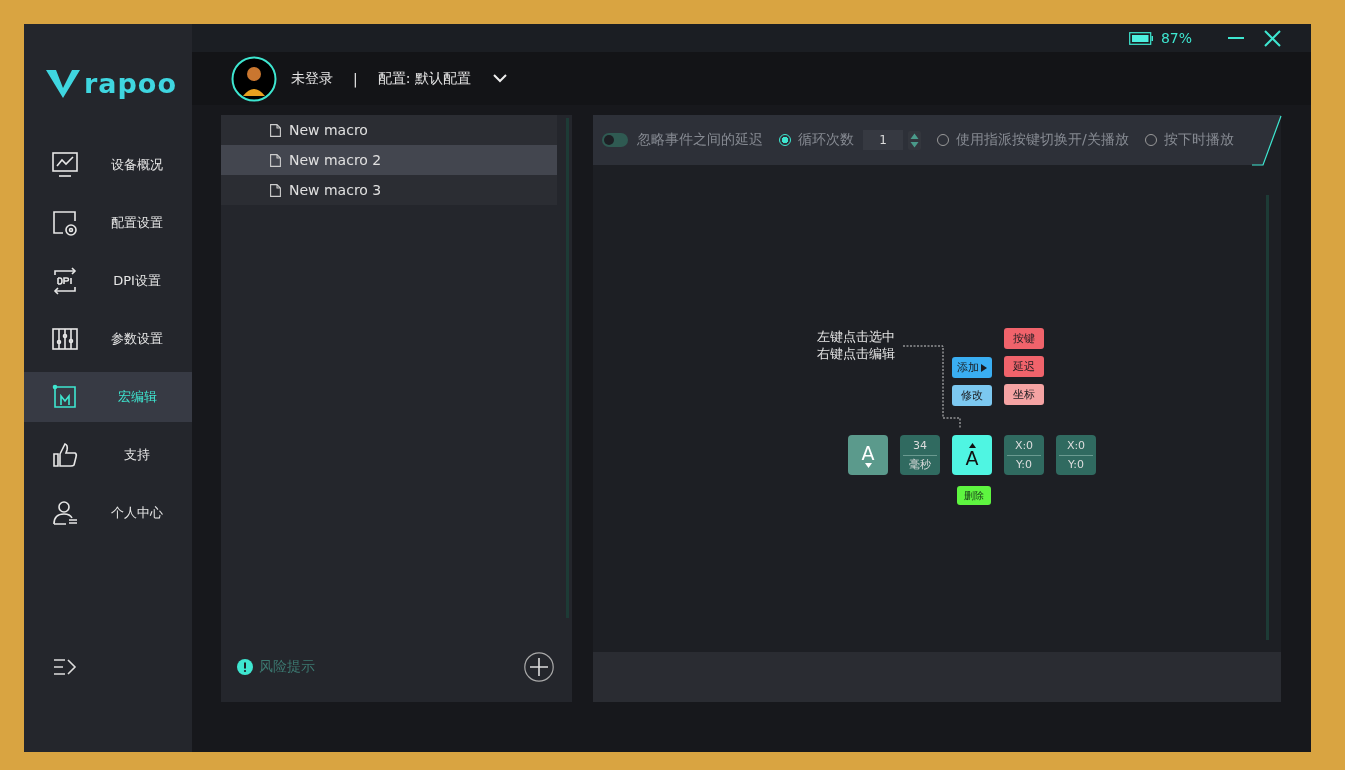 This screenshot has width=1345, height=770. What do you see at coordinates (615, 140) in the screenshot?
I see `toggle-switch` at bounding box center [615, 140].